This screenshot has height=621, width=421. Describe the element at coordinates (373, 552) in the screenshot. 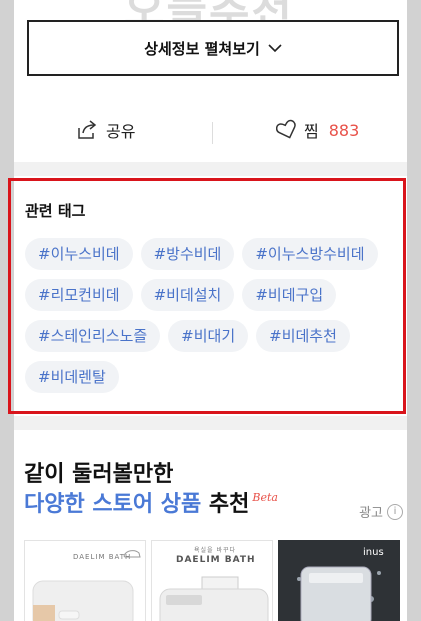

I see `brand-logo-text: inus` at that location.